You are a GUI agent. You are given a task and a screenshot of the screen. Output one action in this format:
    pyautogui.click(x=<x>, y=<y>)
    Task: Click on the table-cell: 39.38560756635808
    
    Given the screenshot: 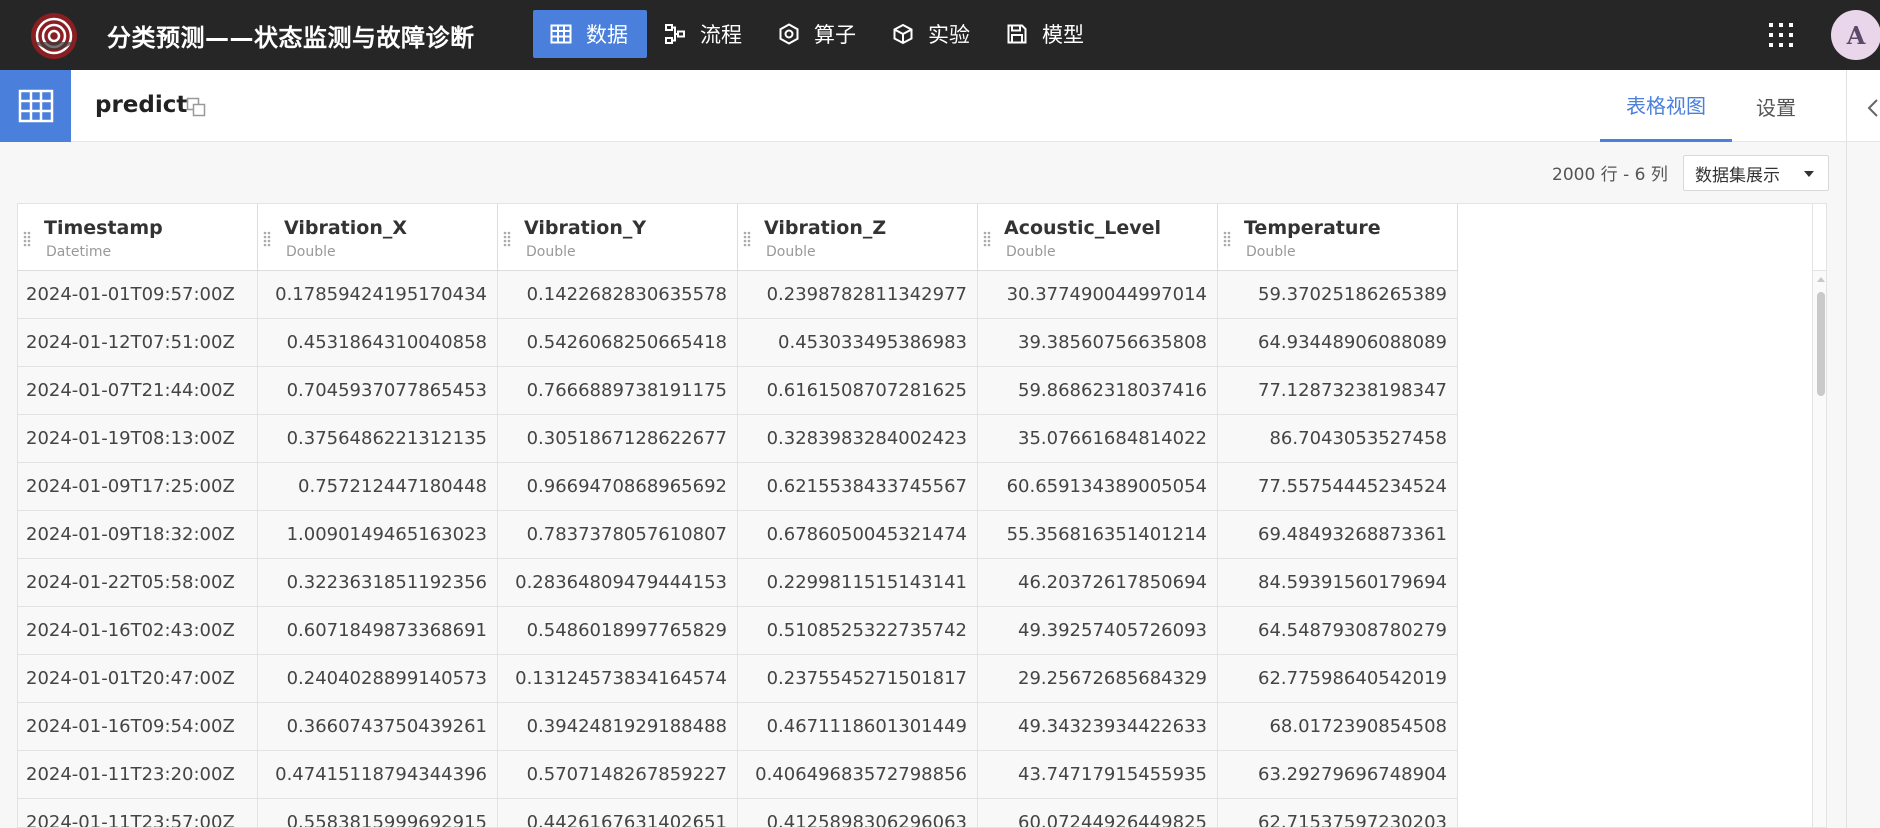 What is the action you would take?
    pyautogui.click(x=1098, y=343)
    